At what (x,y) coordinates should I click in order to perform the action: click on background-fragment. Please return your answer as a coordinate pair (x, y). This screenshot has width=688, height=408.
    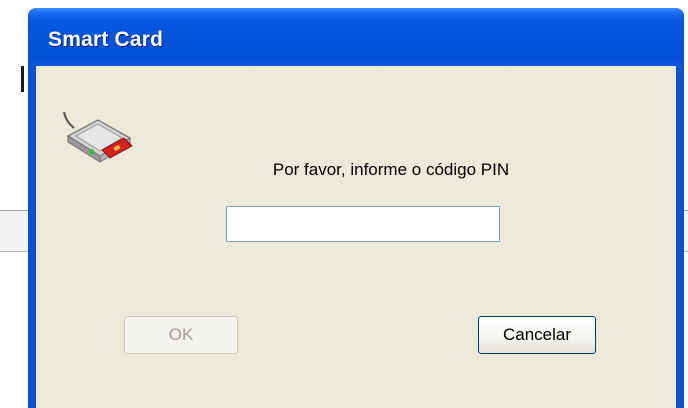
    Looking at the image, I should click on (22, 79).